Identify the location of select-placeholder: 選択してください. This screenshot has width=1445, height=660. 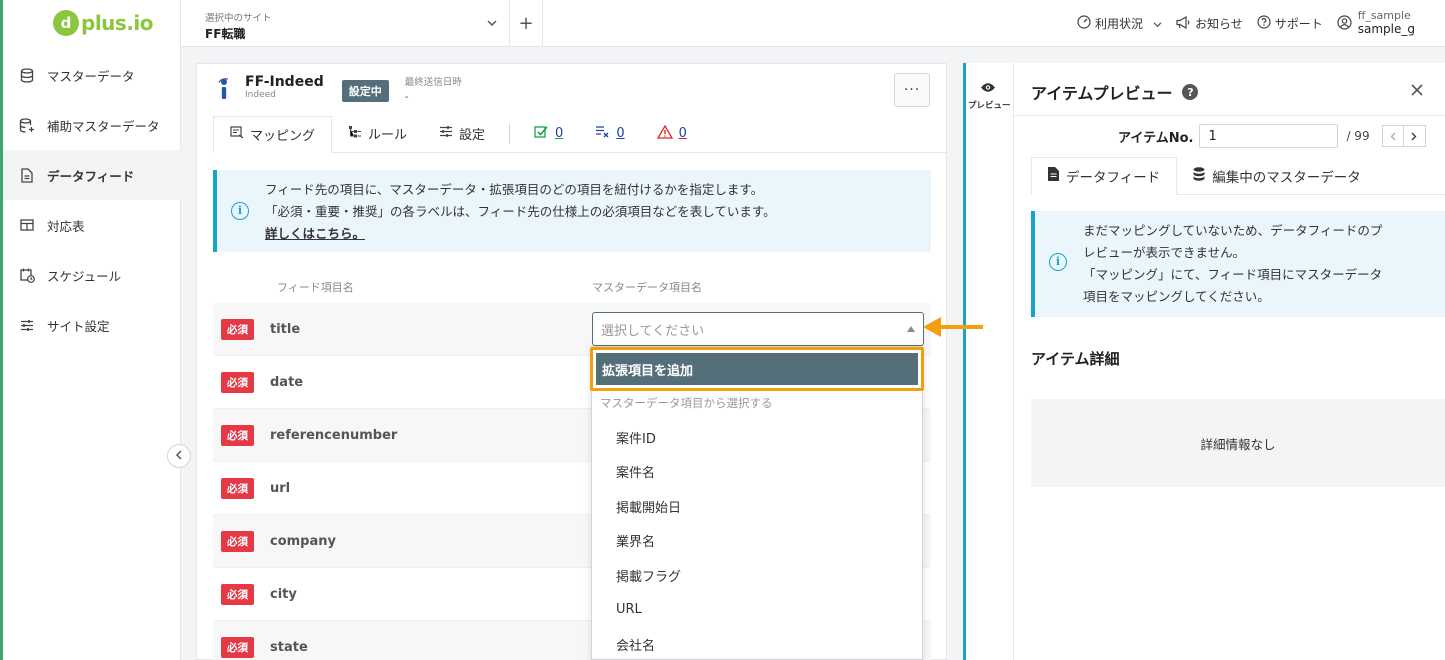
(653, 331).